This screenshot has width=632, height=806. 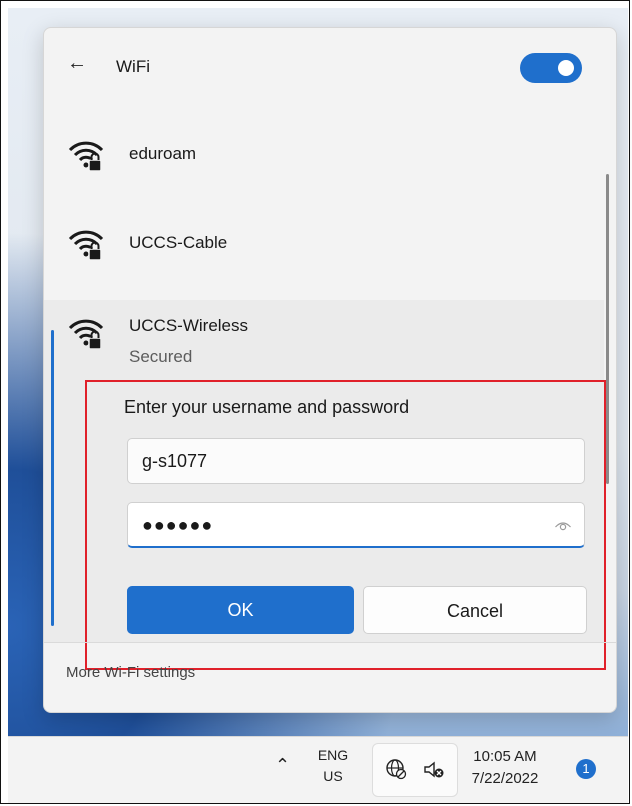 I want to click on selected-indicator, so click(x=52, y=478).